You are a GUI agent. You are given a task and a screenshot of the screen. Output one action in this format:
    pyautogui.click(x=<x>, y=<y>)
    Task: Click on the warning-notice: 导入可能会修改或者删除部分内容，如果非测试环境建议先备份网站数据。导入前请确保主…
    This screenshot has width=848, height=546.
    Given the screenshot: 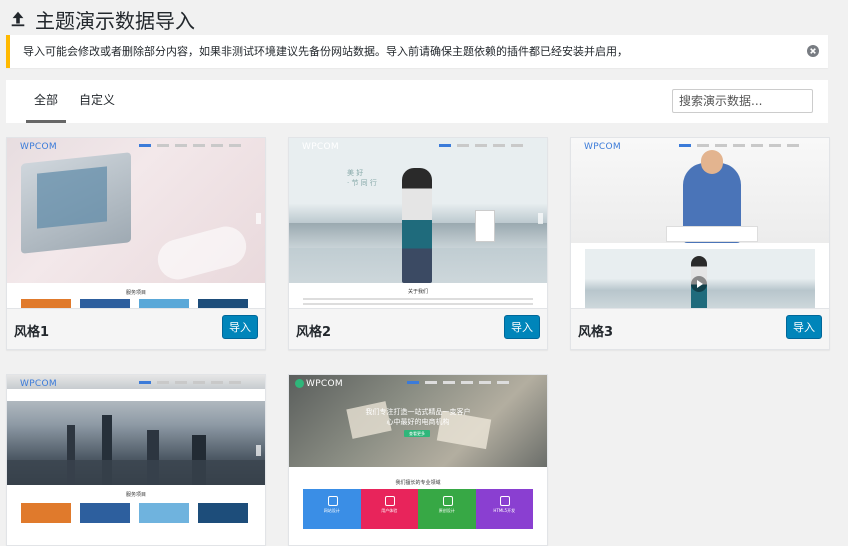 What is the action you would take?
    pyautogui.click(x=417, y=51)
    